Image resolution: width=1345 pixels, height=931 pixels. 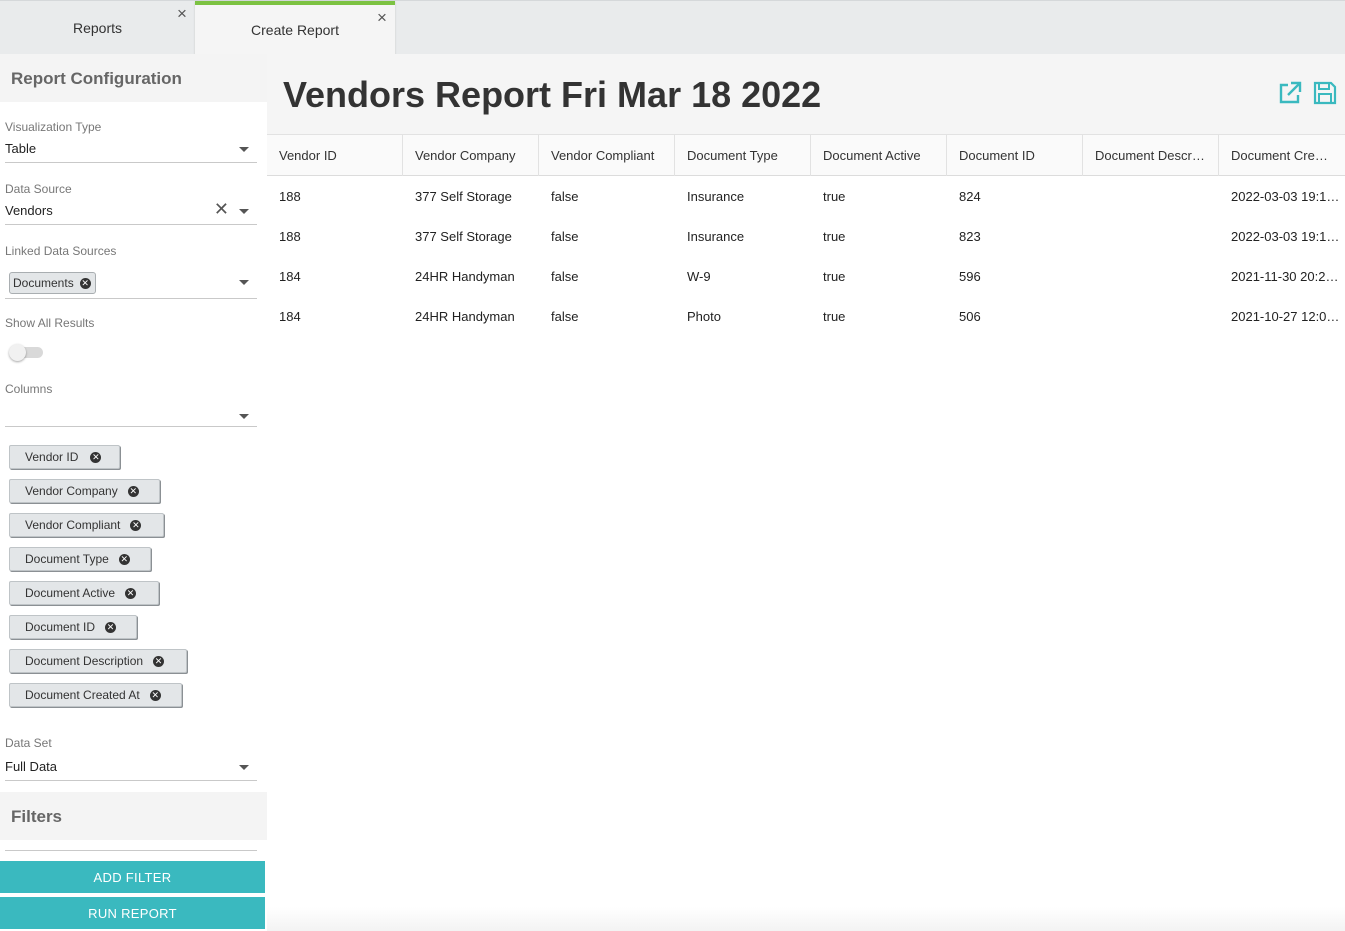 What do you see at coordinates (970, 316) in the screenshot?
I see `table-cell: 506` at bounding box center [970, 316].